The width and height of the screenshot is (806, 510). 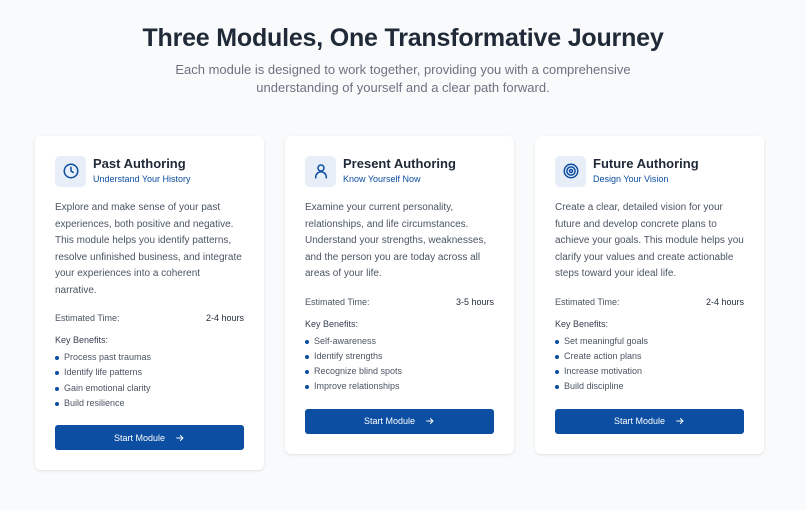 What do you see at coordinates (649, 341) in the screenshot?
I see `list-item: Set meaningful goals` at bounding box center [649, 341].